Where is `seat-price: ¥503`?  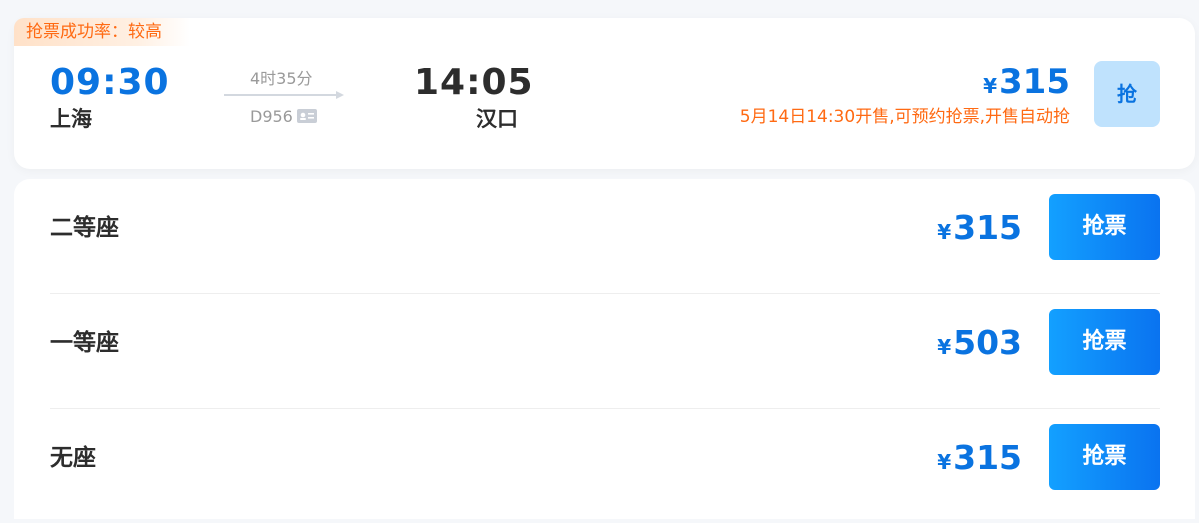
seat-price: ¥503 is located at coordinates (979, 345).